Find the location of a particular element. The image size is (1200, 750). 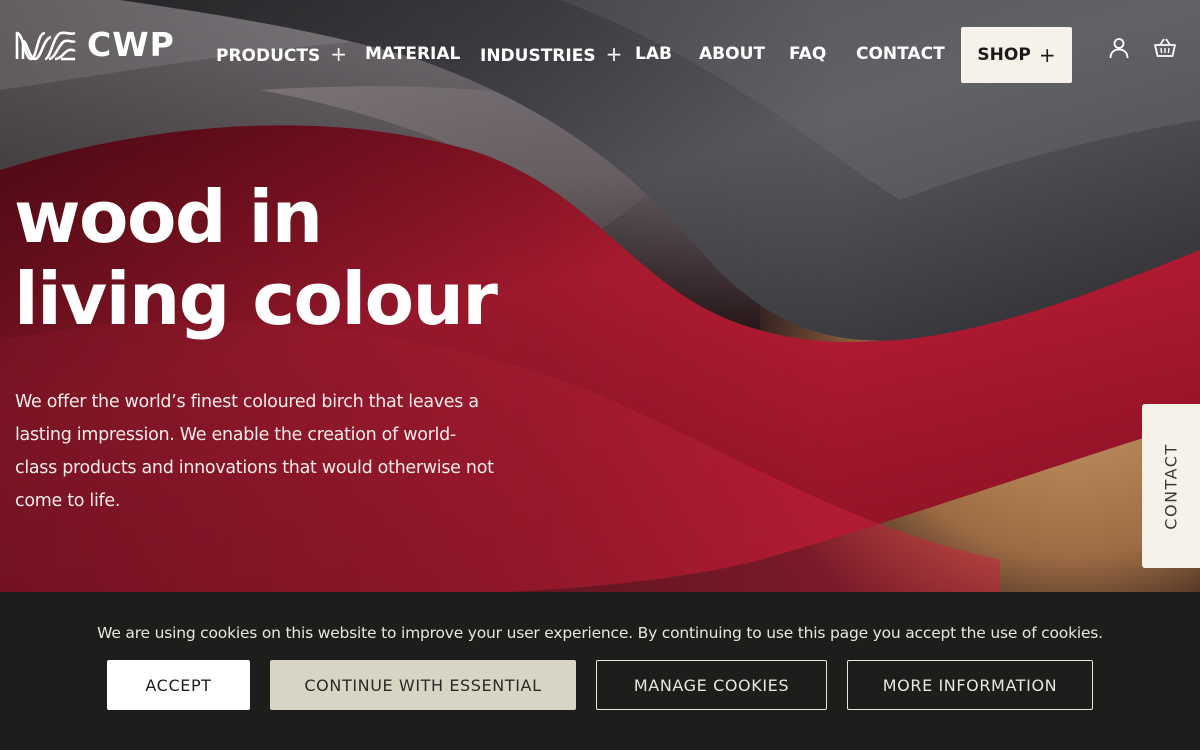

manage-cookies-button: MANAGE COOKIES is located at coordinates (711, 685).